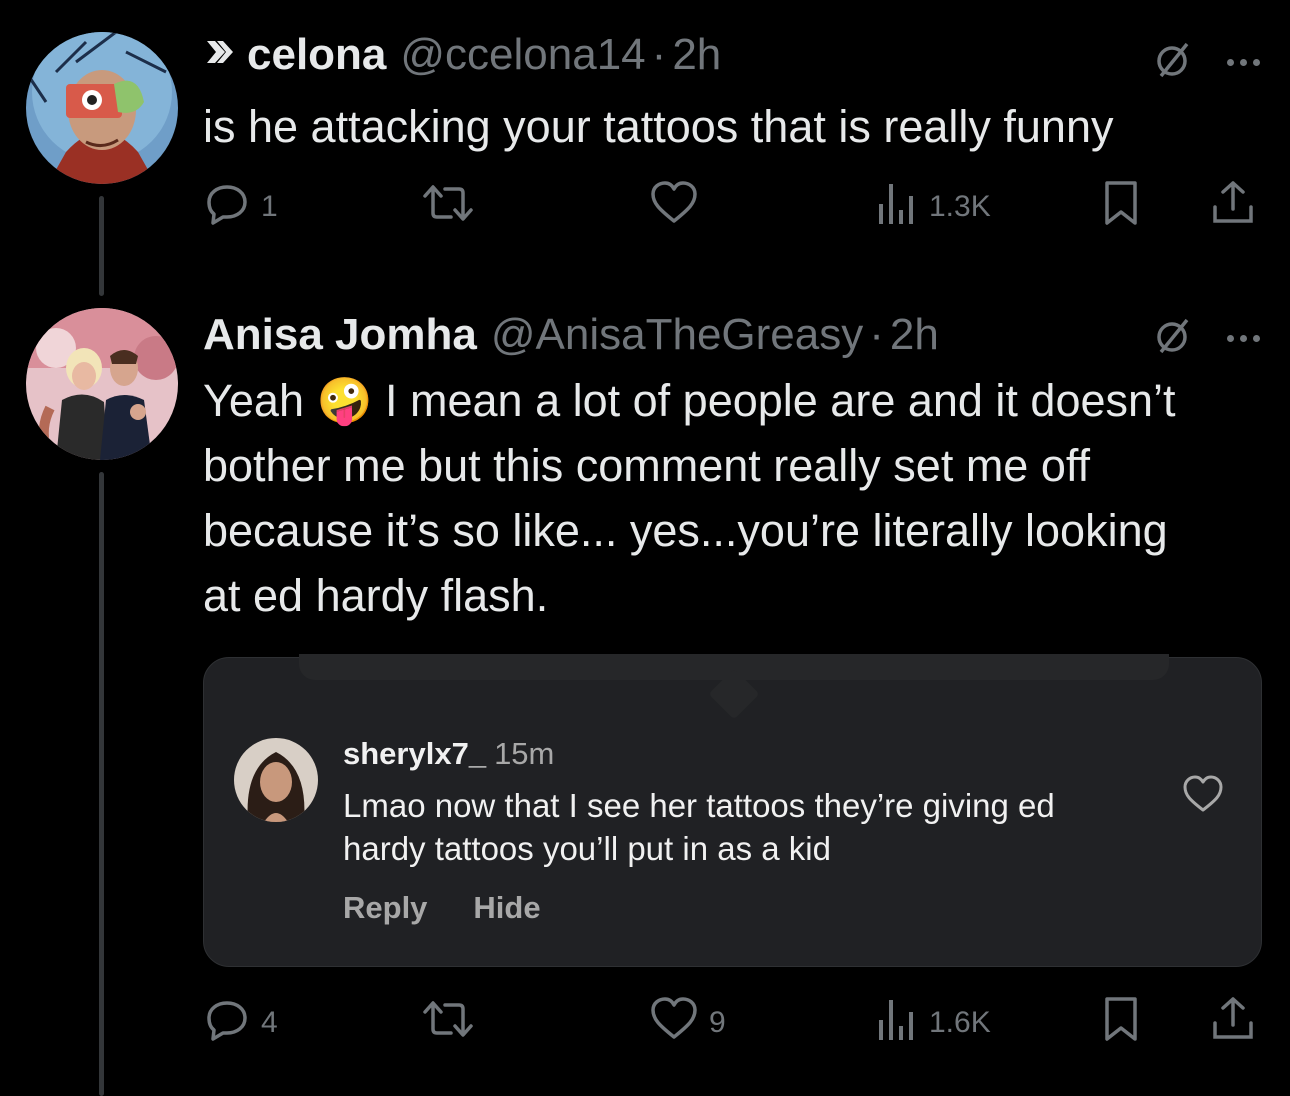 Image resolution: width=1290 pixels, height=1096 pixels. I want to click on reply-button: 1, so click(240, 207).